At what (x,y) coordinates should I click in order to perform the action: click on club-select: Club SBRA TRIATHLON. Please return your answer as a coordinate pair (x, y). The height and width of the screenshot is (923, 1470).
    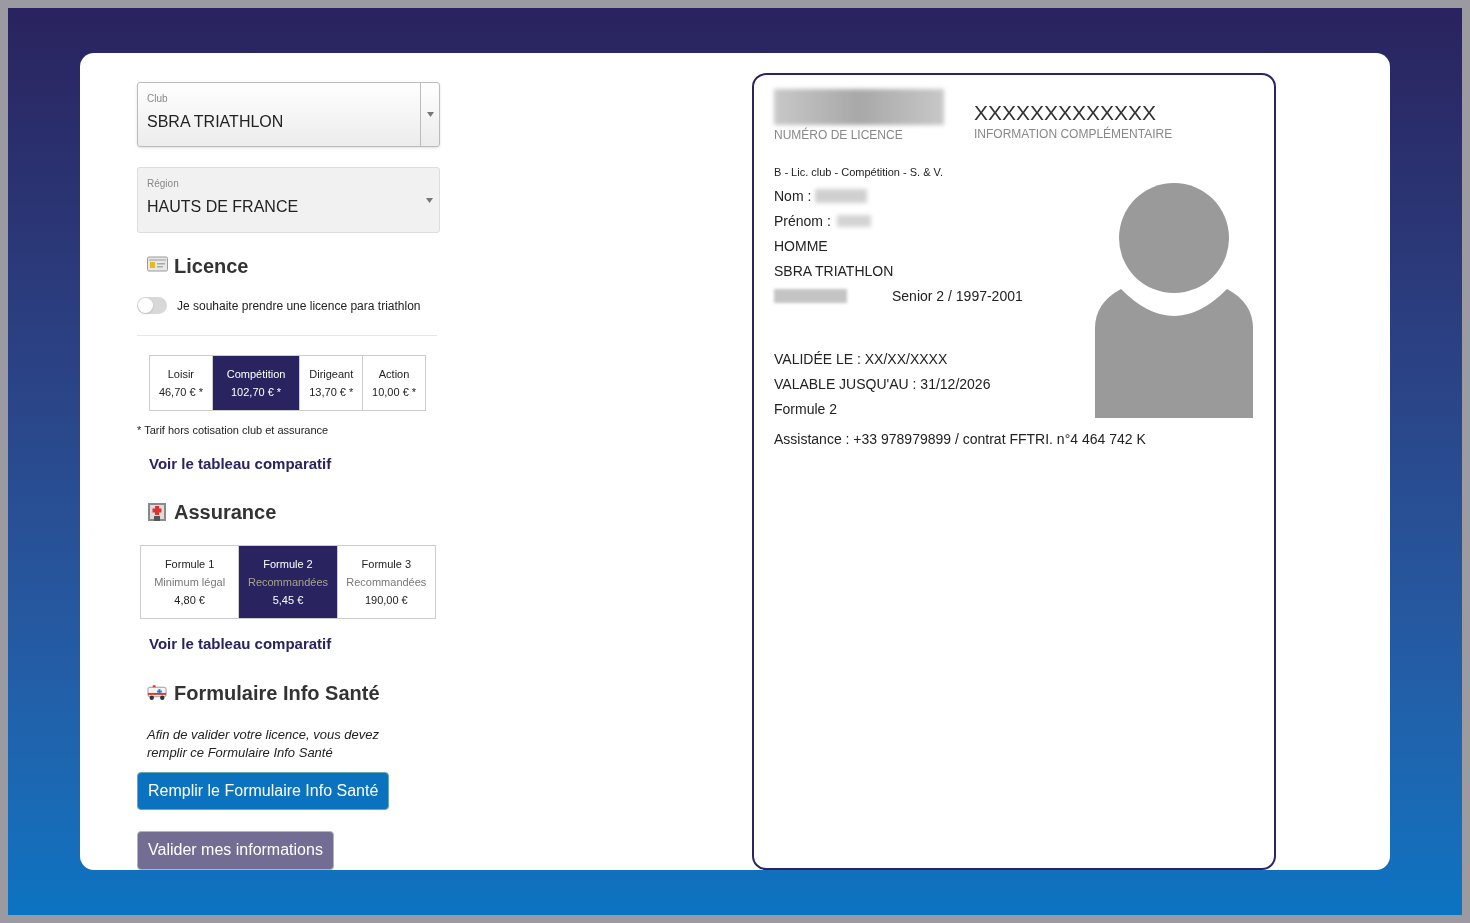
    Looking at the image, I should click on (288, 115).